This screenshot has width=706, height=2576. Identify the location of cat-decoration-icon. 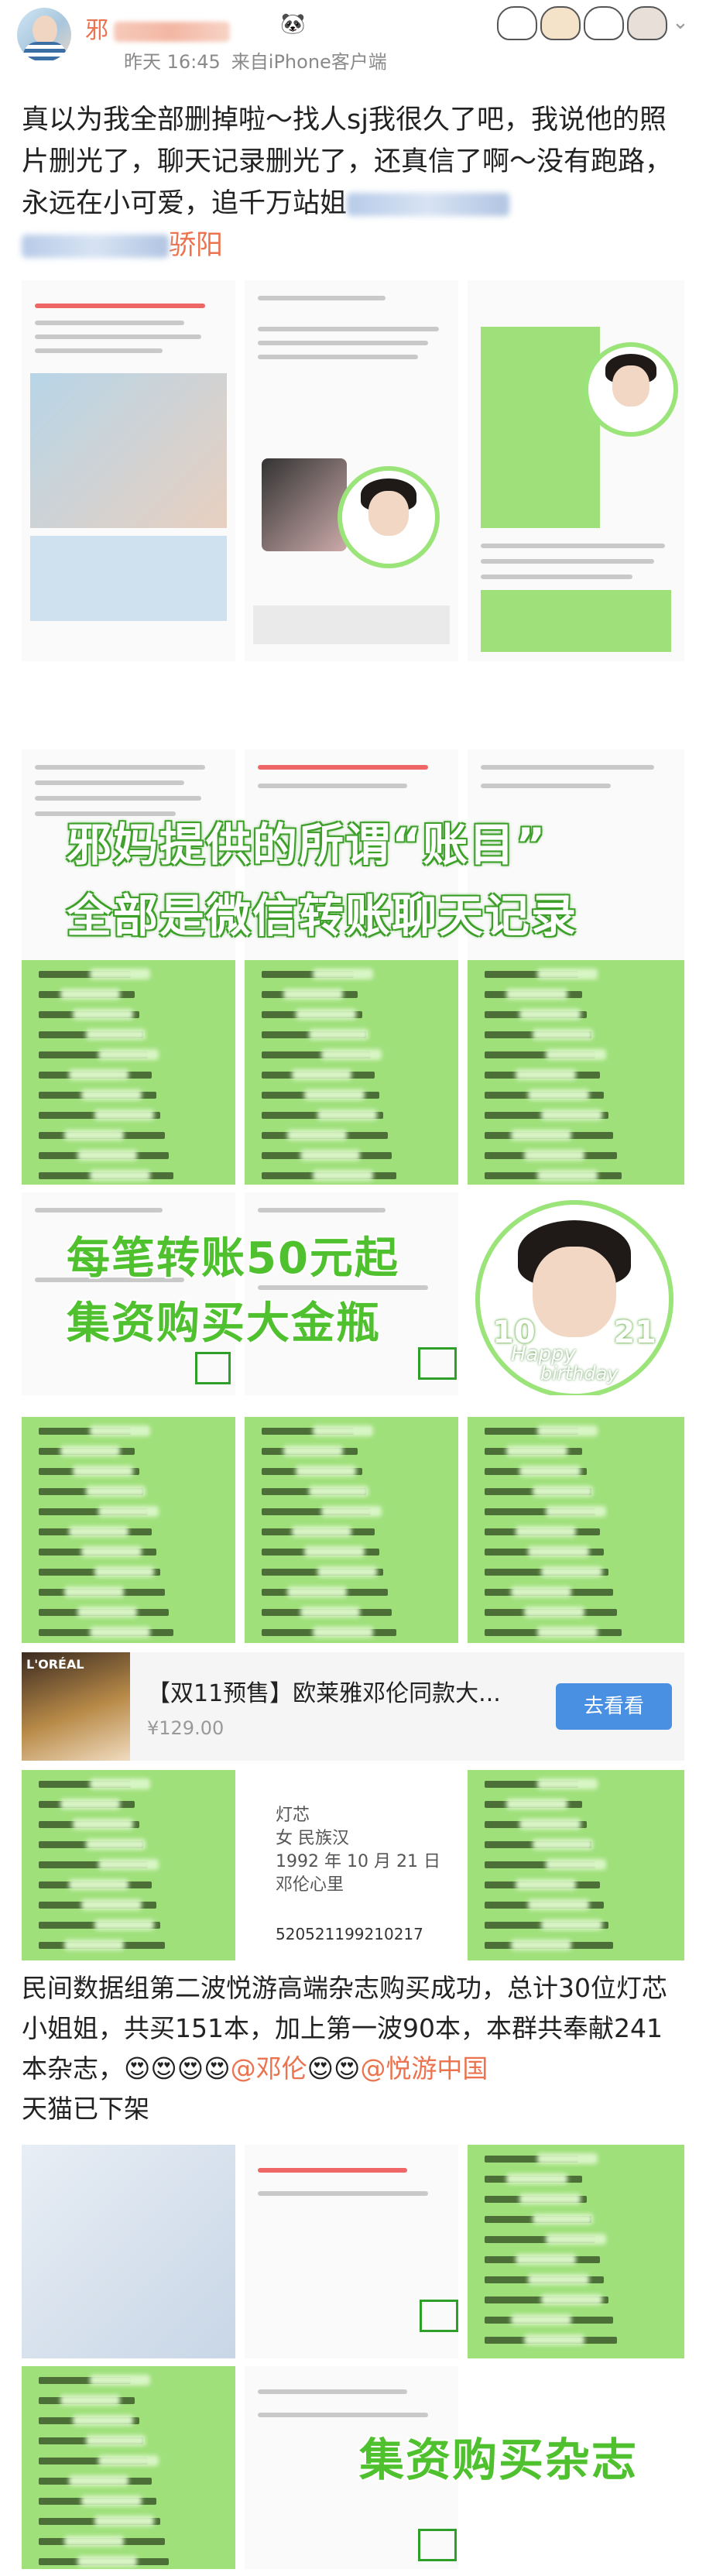
(582, 23).